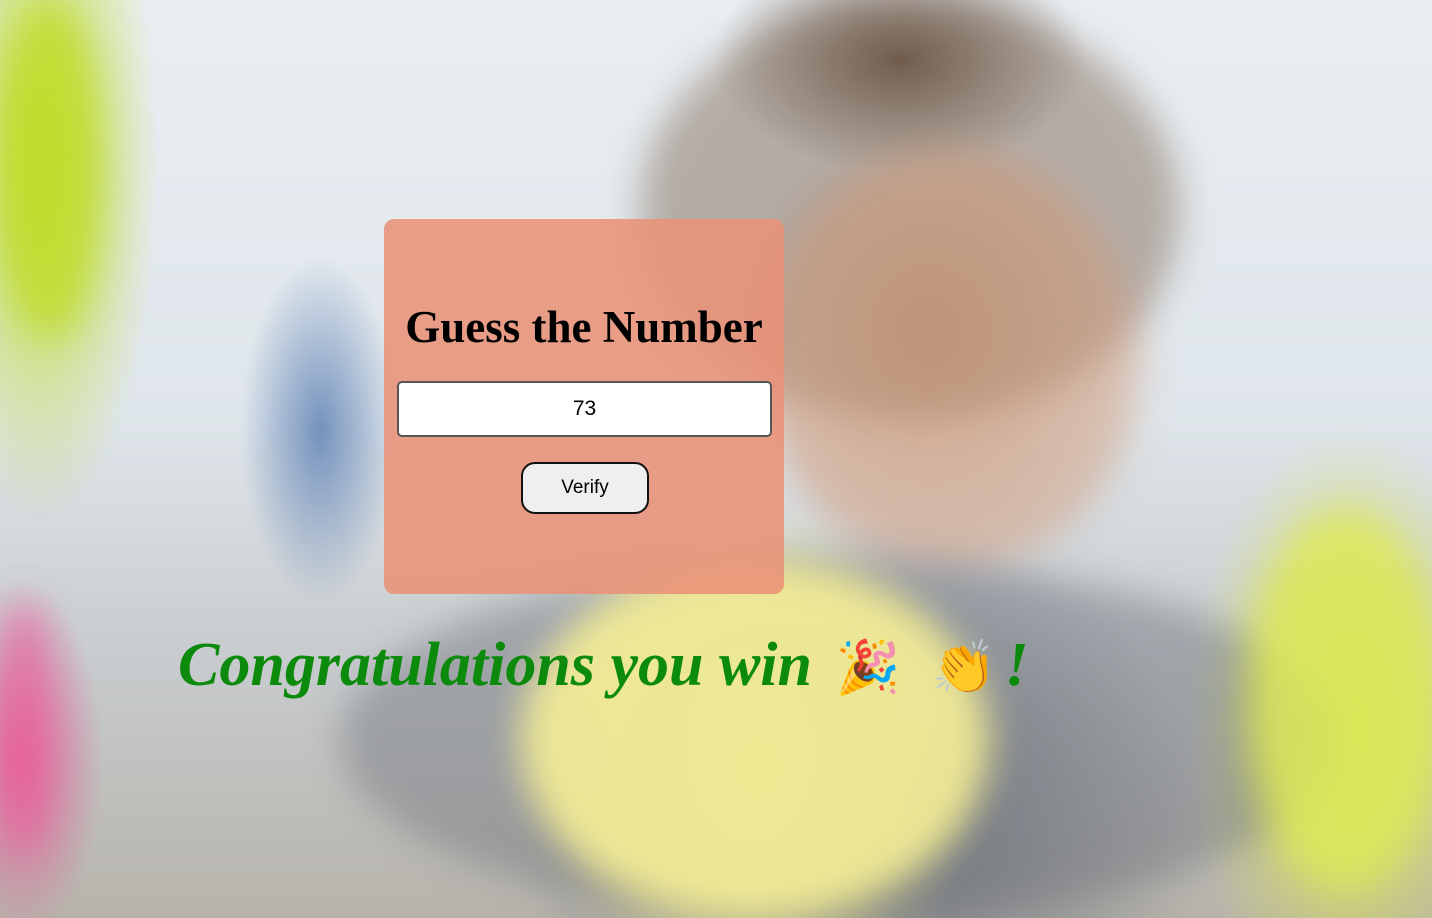 This screenshot has width=1432, height=918. I want to click on game-card: Guess the Number Verify, so click(584, 406).